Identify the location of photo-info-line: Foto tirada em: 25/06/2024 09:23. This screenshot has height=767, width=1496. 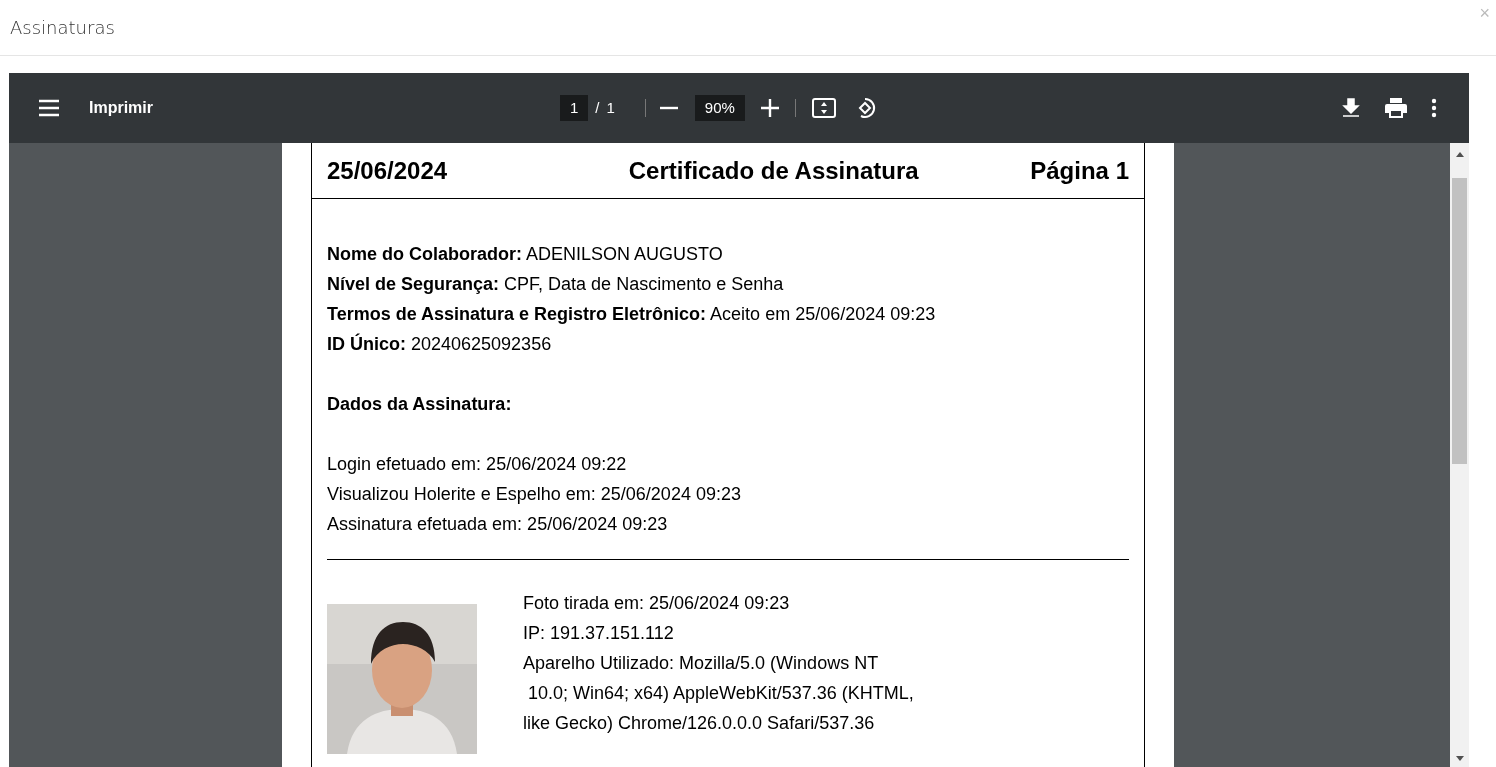
(656, 603).